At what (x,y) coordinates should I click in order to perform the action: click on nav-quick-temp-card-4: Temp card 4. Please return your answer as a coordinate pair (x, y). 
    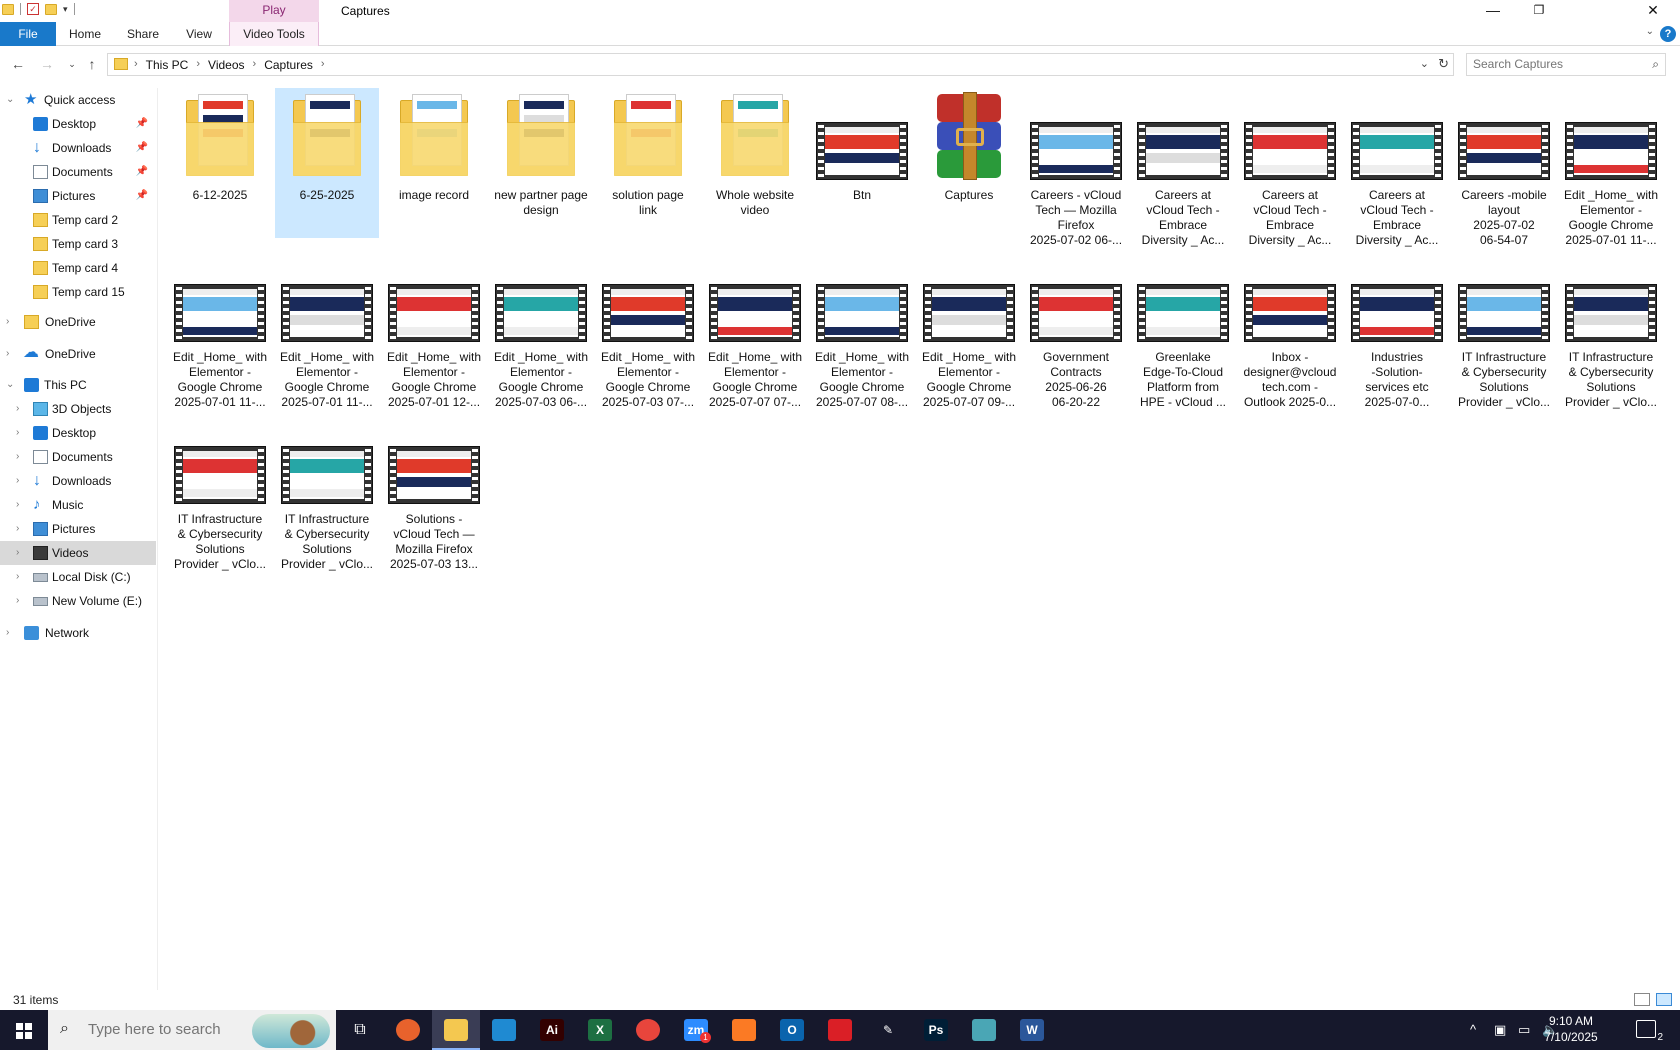
    Looking at the image, I should click on (79, 268).